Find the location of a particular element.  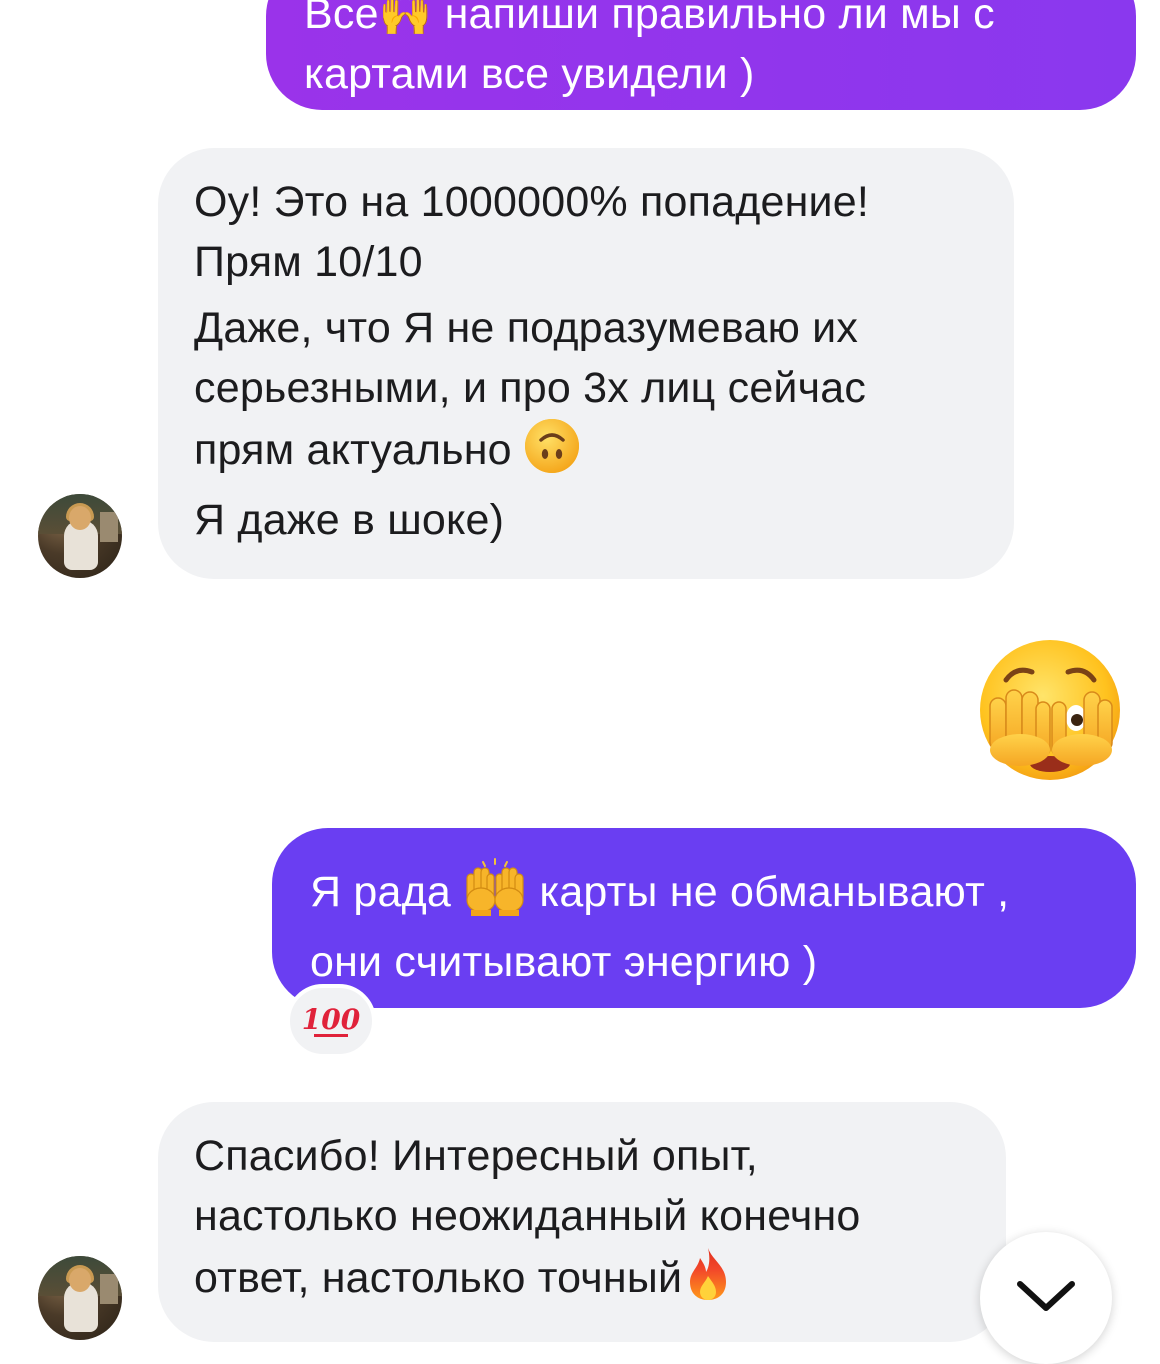

message-text: Я рада is located at coordinates (381, 892).